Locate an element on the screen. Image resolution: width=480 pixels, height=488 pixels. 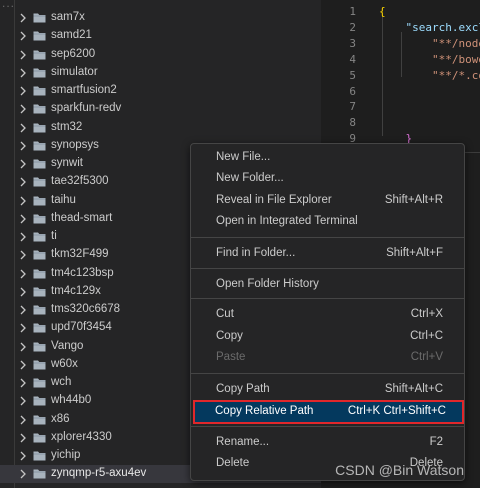
menu-item-find-in-folder: Find in Folder... Shift+Alt+F is located at coordinates (327, 254).